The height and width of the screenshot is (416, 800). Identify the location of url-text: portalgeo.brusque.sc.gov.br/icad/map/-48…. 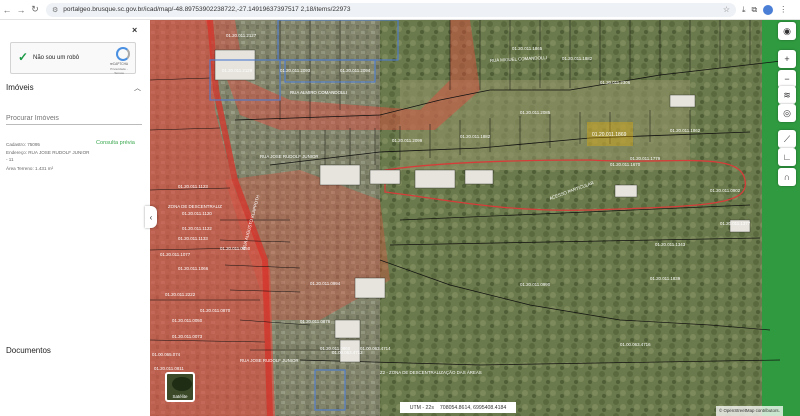
(207, 9).